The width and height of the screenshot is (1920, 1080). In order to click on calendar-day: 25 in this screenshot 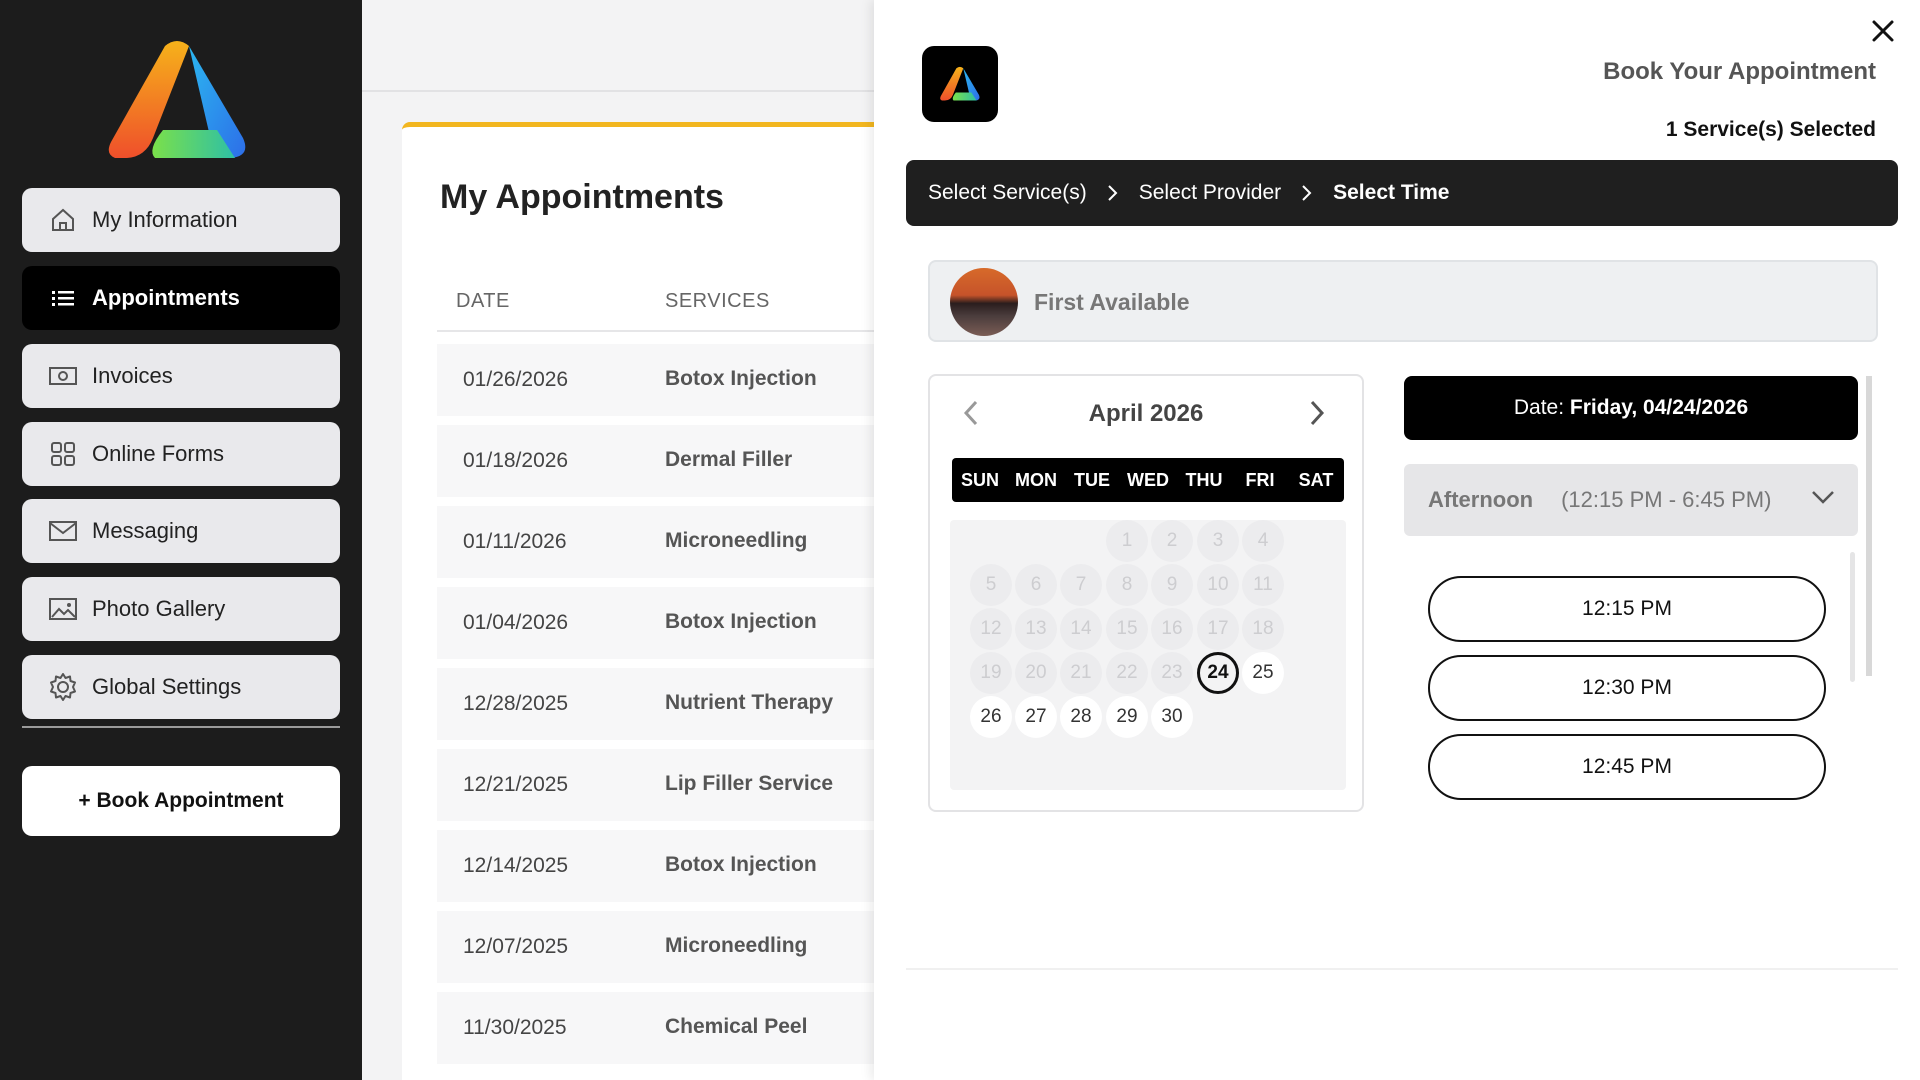, I will do `click(1263, 673)`.